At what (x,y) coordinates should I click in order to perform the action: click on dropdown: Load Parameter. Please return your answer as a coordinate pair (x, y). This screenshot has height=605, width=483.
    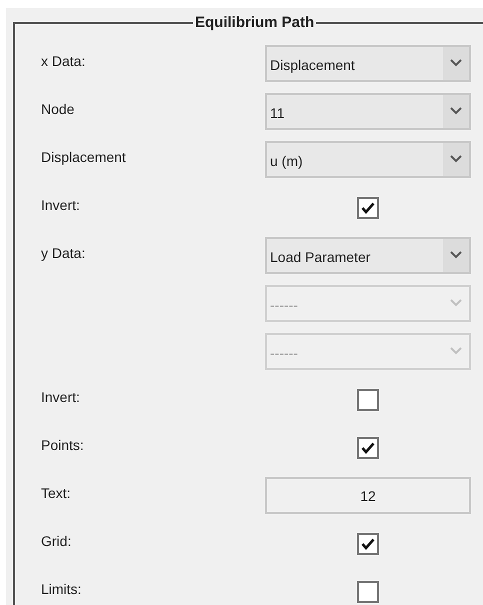
    Looking at the image, I should click on (368, 255).